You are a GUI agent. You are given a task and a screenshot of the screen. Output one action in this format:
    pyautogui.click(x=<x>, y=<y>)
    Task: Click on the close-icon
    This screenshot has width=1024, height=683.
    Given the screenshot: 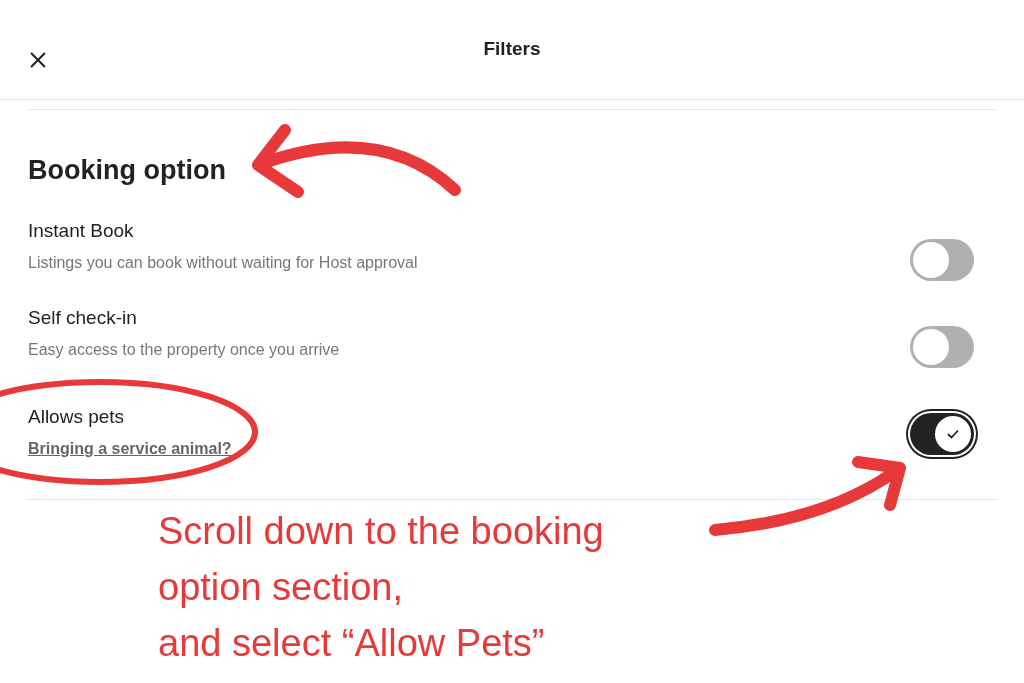 What is the action you would take?
    pyautogui.click(x=38, y=59)
    